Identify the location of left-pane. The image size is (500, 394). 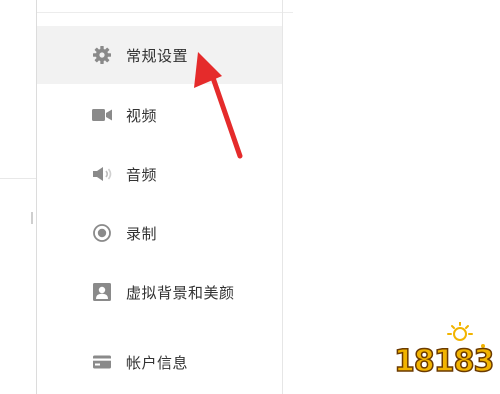
(18, 197).